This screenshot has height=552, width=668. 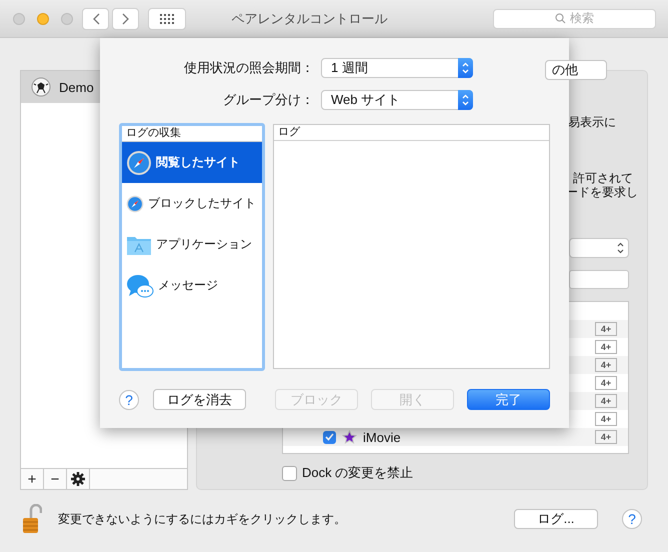 I want to click on lock-hint-text: 変更できないようにするにはカギをクリックします。, so click(x=202, y=519).